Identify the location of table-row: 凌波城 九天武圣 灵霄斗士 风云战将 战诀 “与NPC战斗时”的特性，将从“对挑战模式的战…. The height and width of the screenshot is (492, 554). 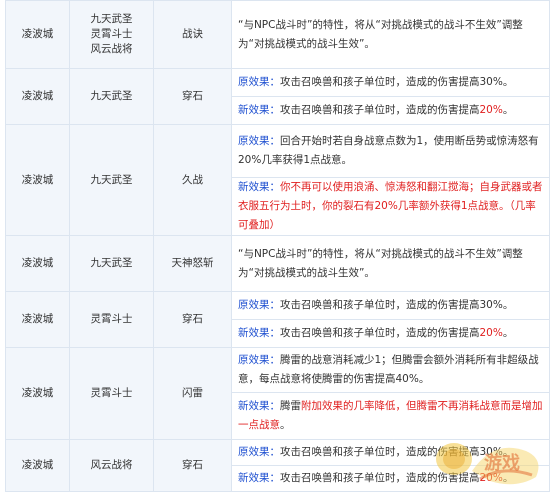
(277, 34).